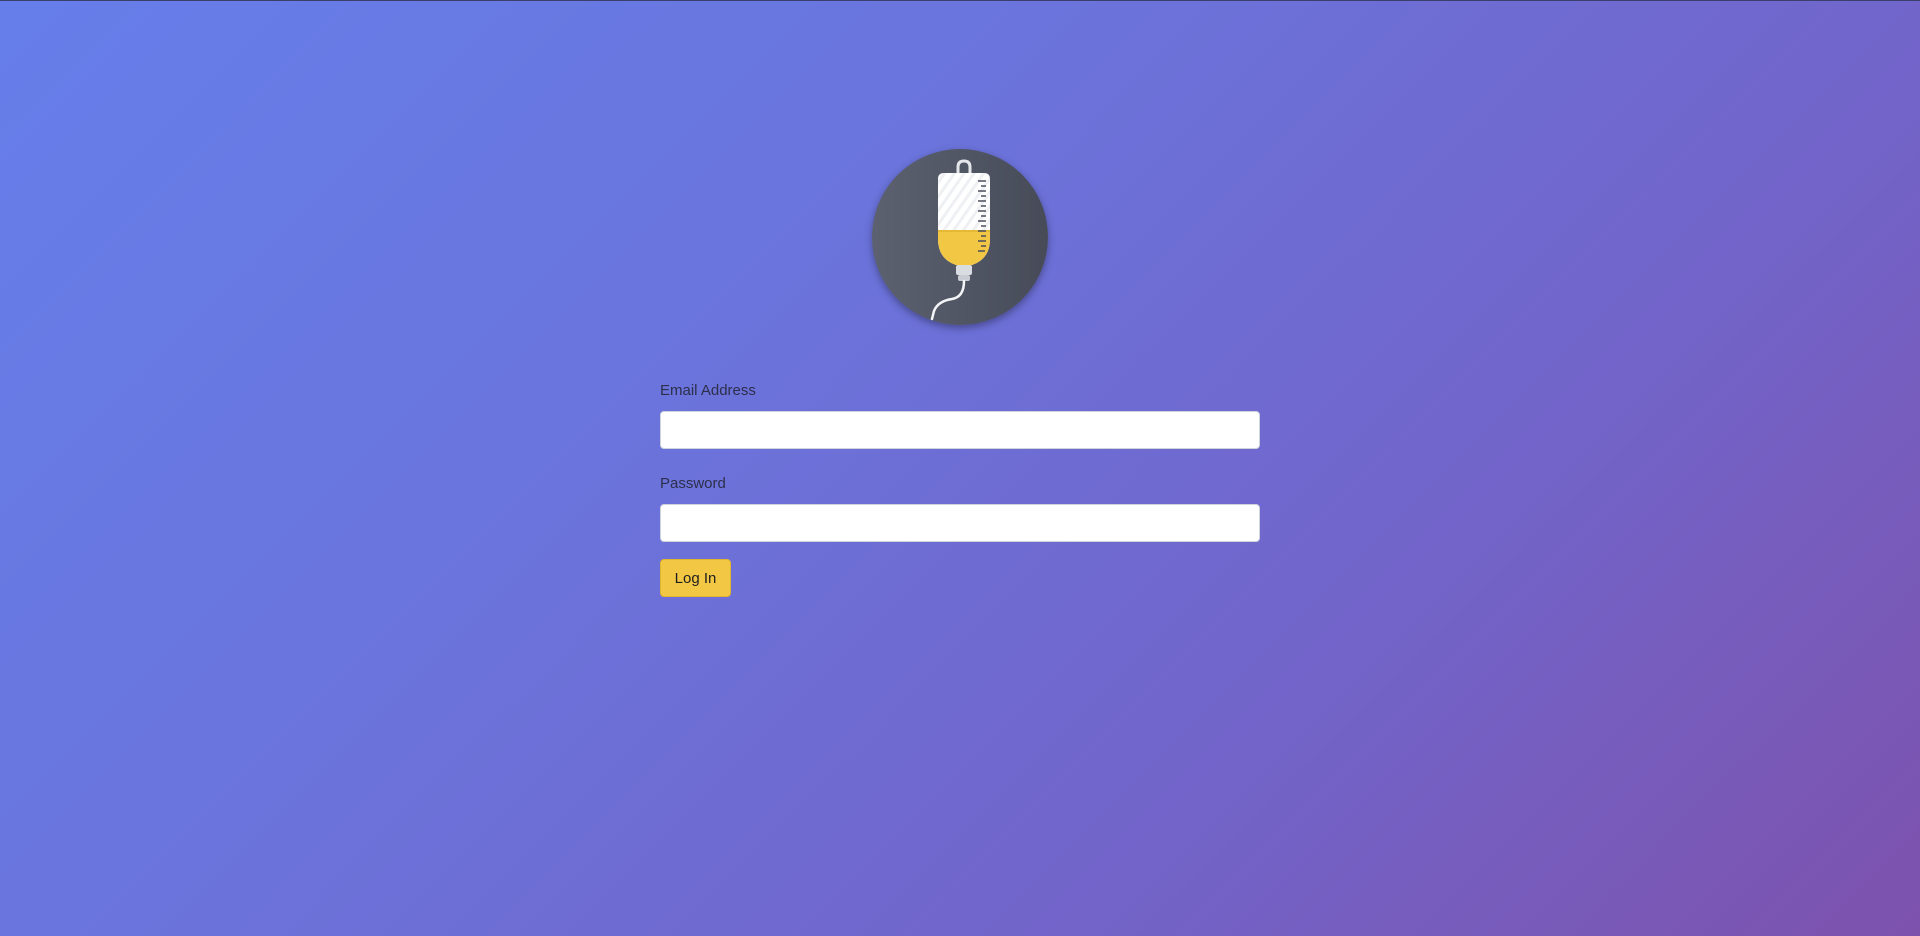 The width and height of the screenshot is (1920, 936). Describe the element at coordinates (960, 430) in the screenshot. I see `email-field` at that location.